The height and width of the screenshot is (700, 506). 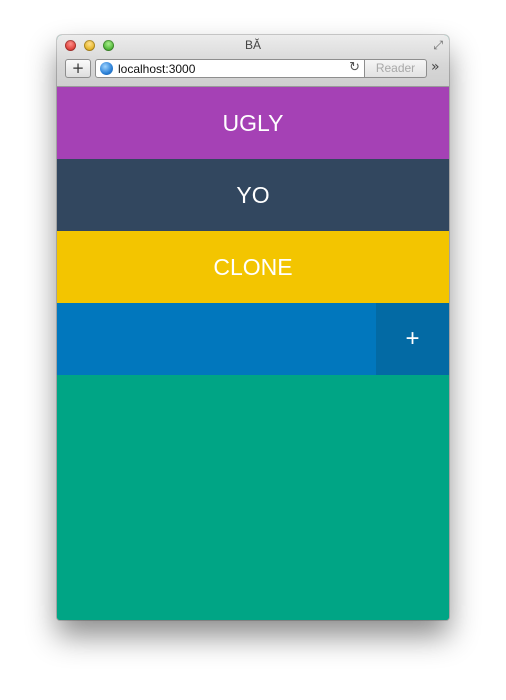 What do you see at coordinates (156, 69) in the screenshot?
I see `url-text: localhost:3000` at bounding box center [156, 69].